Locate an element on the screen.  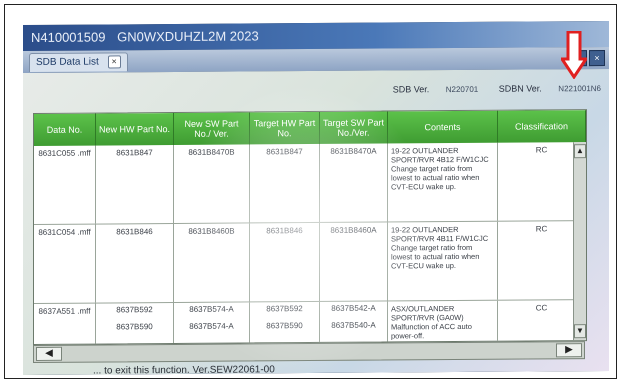
sdbn-version-label: SDBN Ver. is located at coordinates (520, 88).